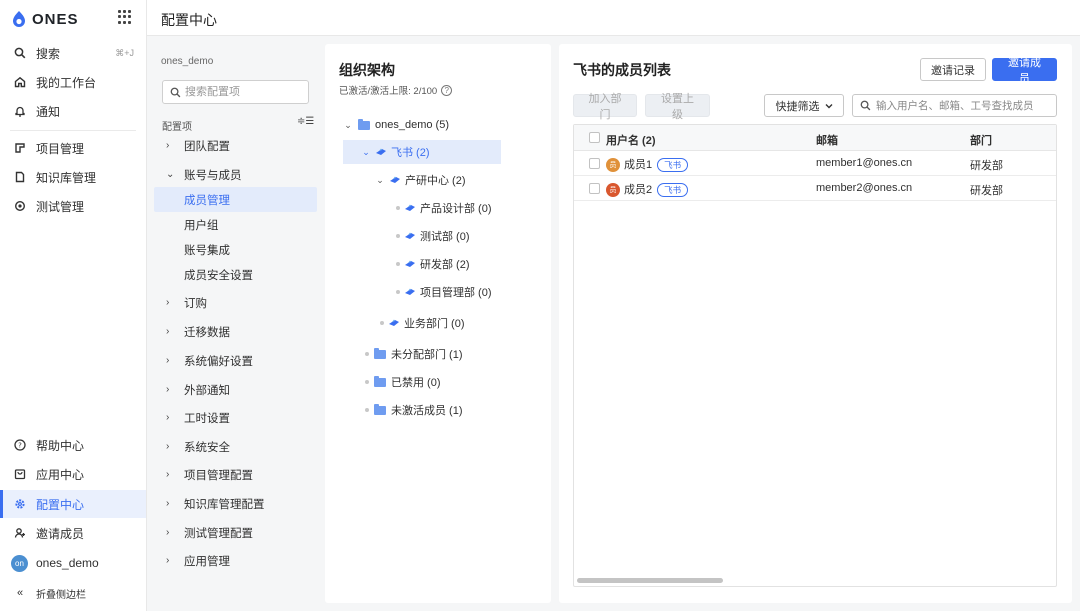  What do you see at coordinates (73, 593) in the screenshot?
I see `nav-collapse-sidebar: « 折叠侧边栏` at bounding box center [73, 593].